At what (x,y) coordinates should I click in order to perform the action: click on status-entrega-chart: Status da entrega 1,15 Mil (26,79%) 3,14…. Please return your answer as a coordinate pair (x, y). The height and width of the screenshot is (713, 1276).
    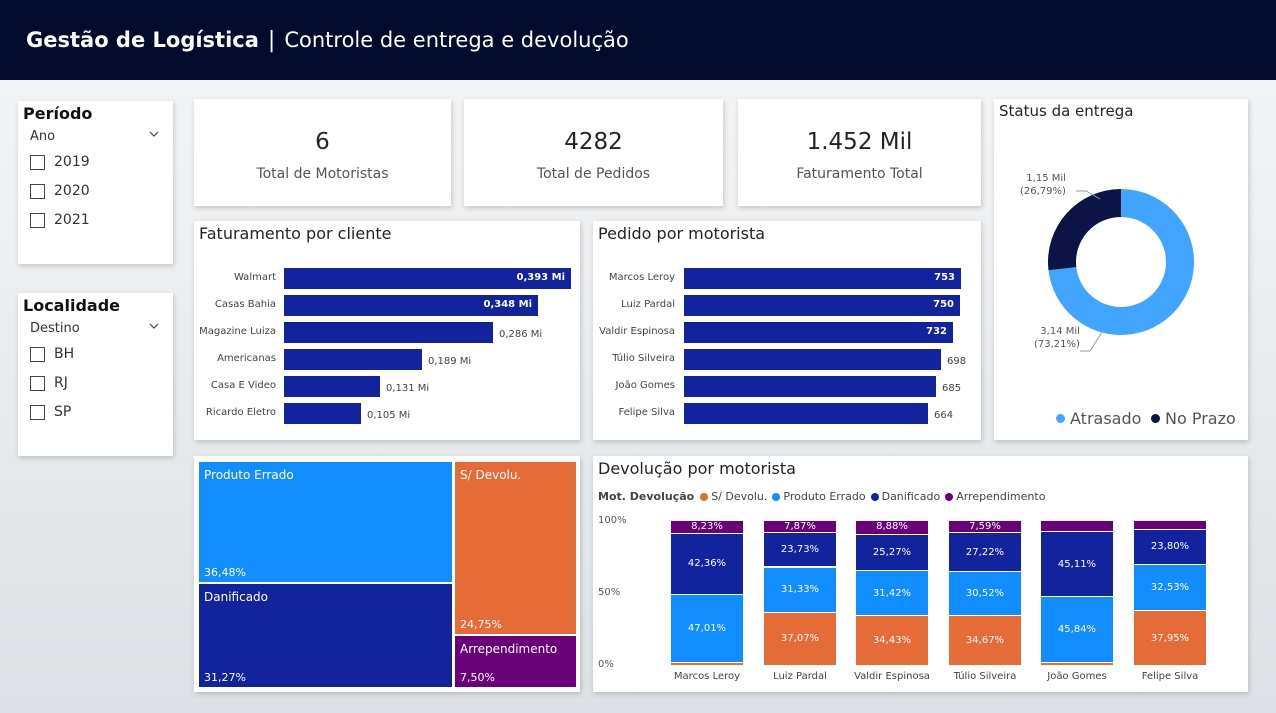
    Looking at the image, I should click on (1121, 269).